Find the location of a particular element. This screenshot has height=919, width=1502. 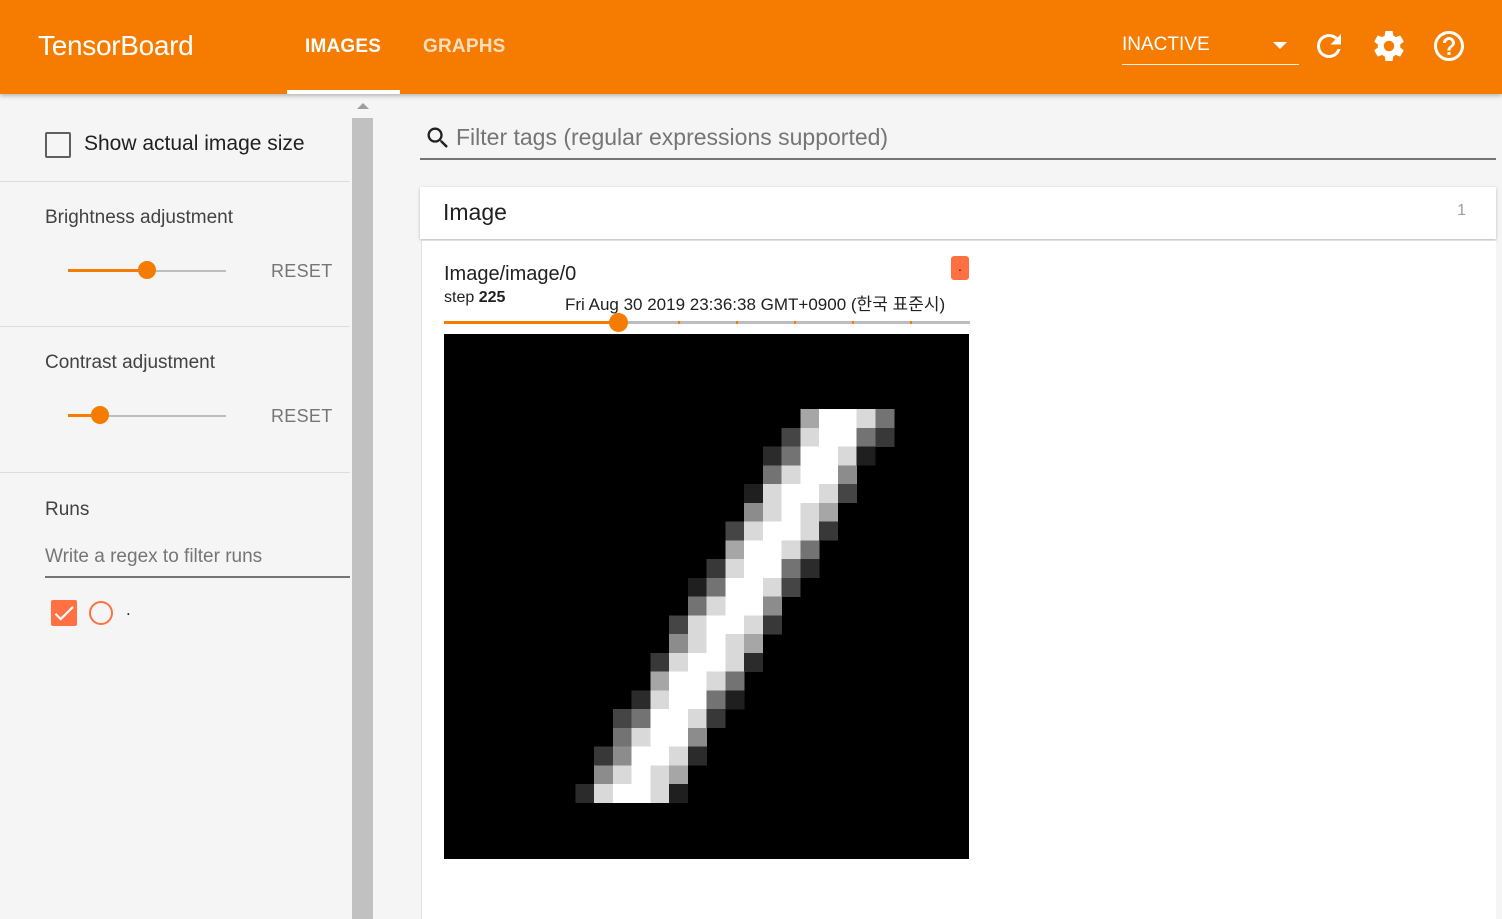

help-icon is located at coordinates (1449, 46).